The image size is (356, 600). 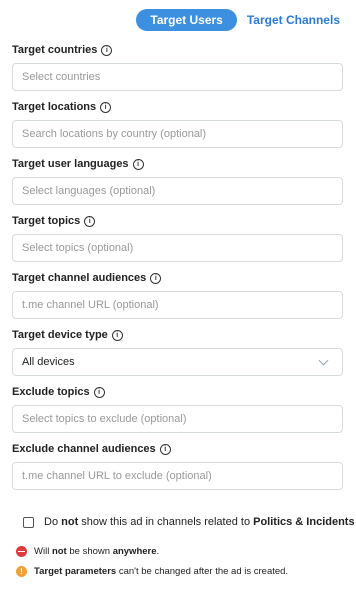 What do you see at coordinates (323, 360) in the screenshot?
I see `chevron-down-icon` at bounding box center [323, 360].